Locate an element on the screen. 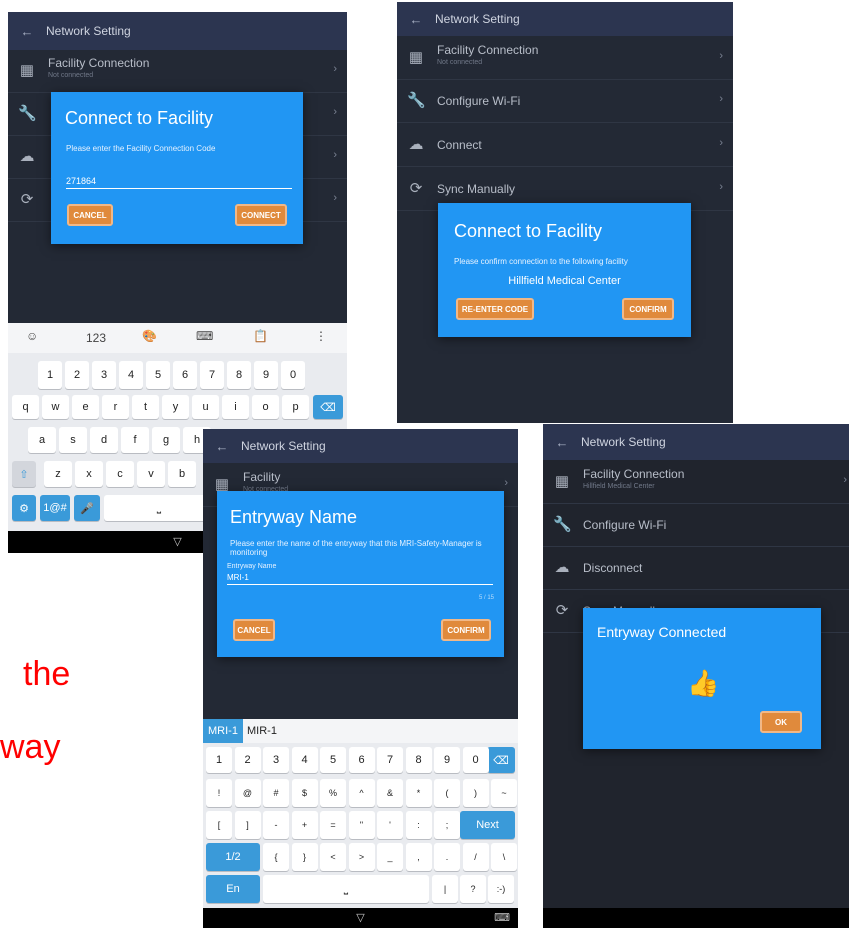 The width and height of the screenshot is (849, 928). settings-key: ⚙ is located at coordinates (24, 508).